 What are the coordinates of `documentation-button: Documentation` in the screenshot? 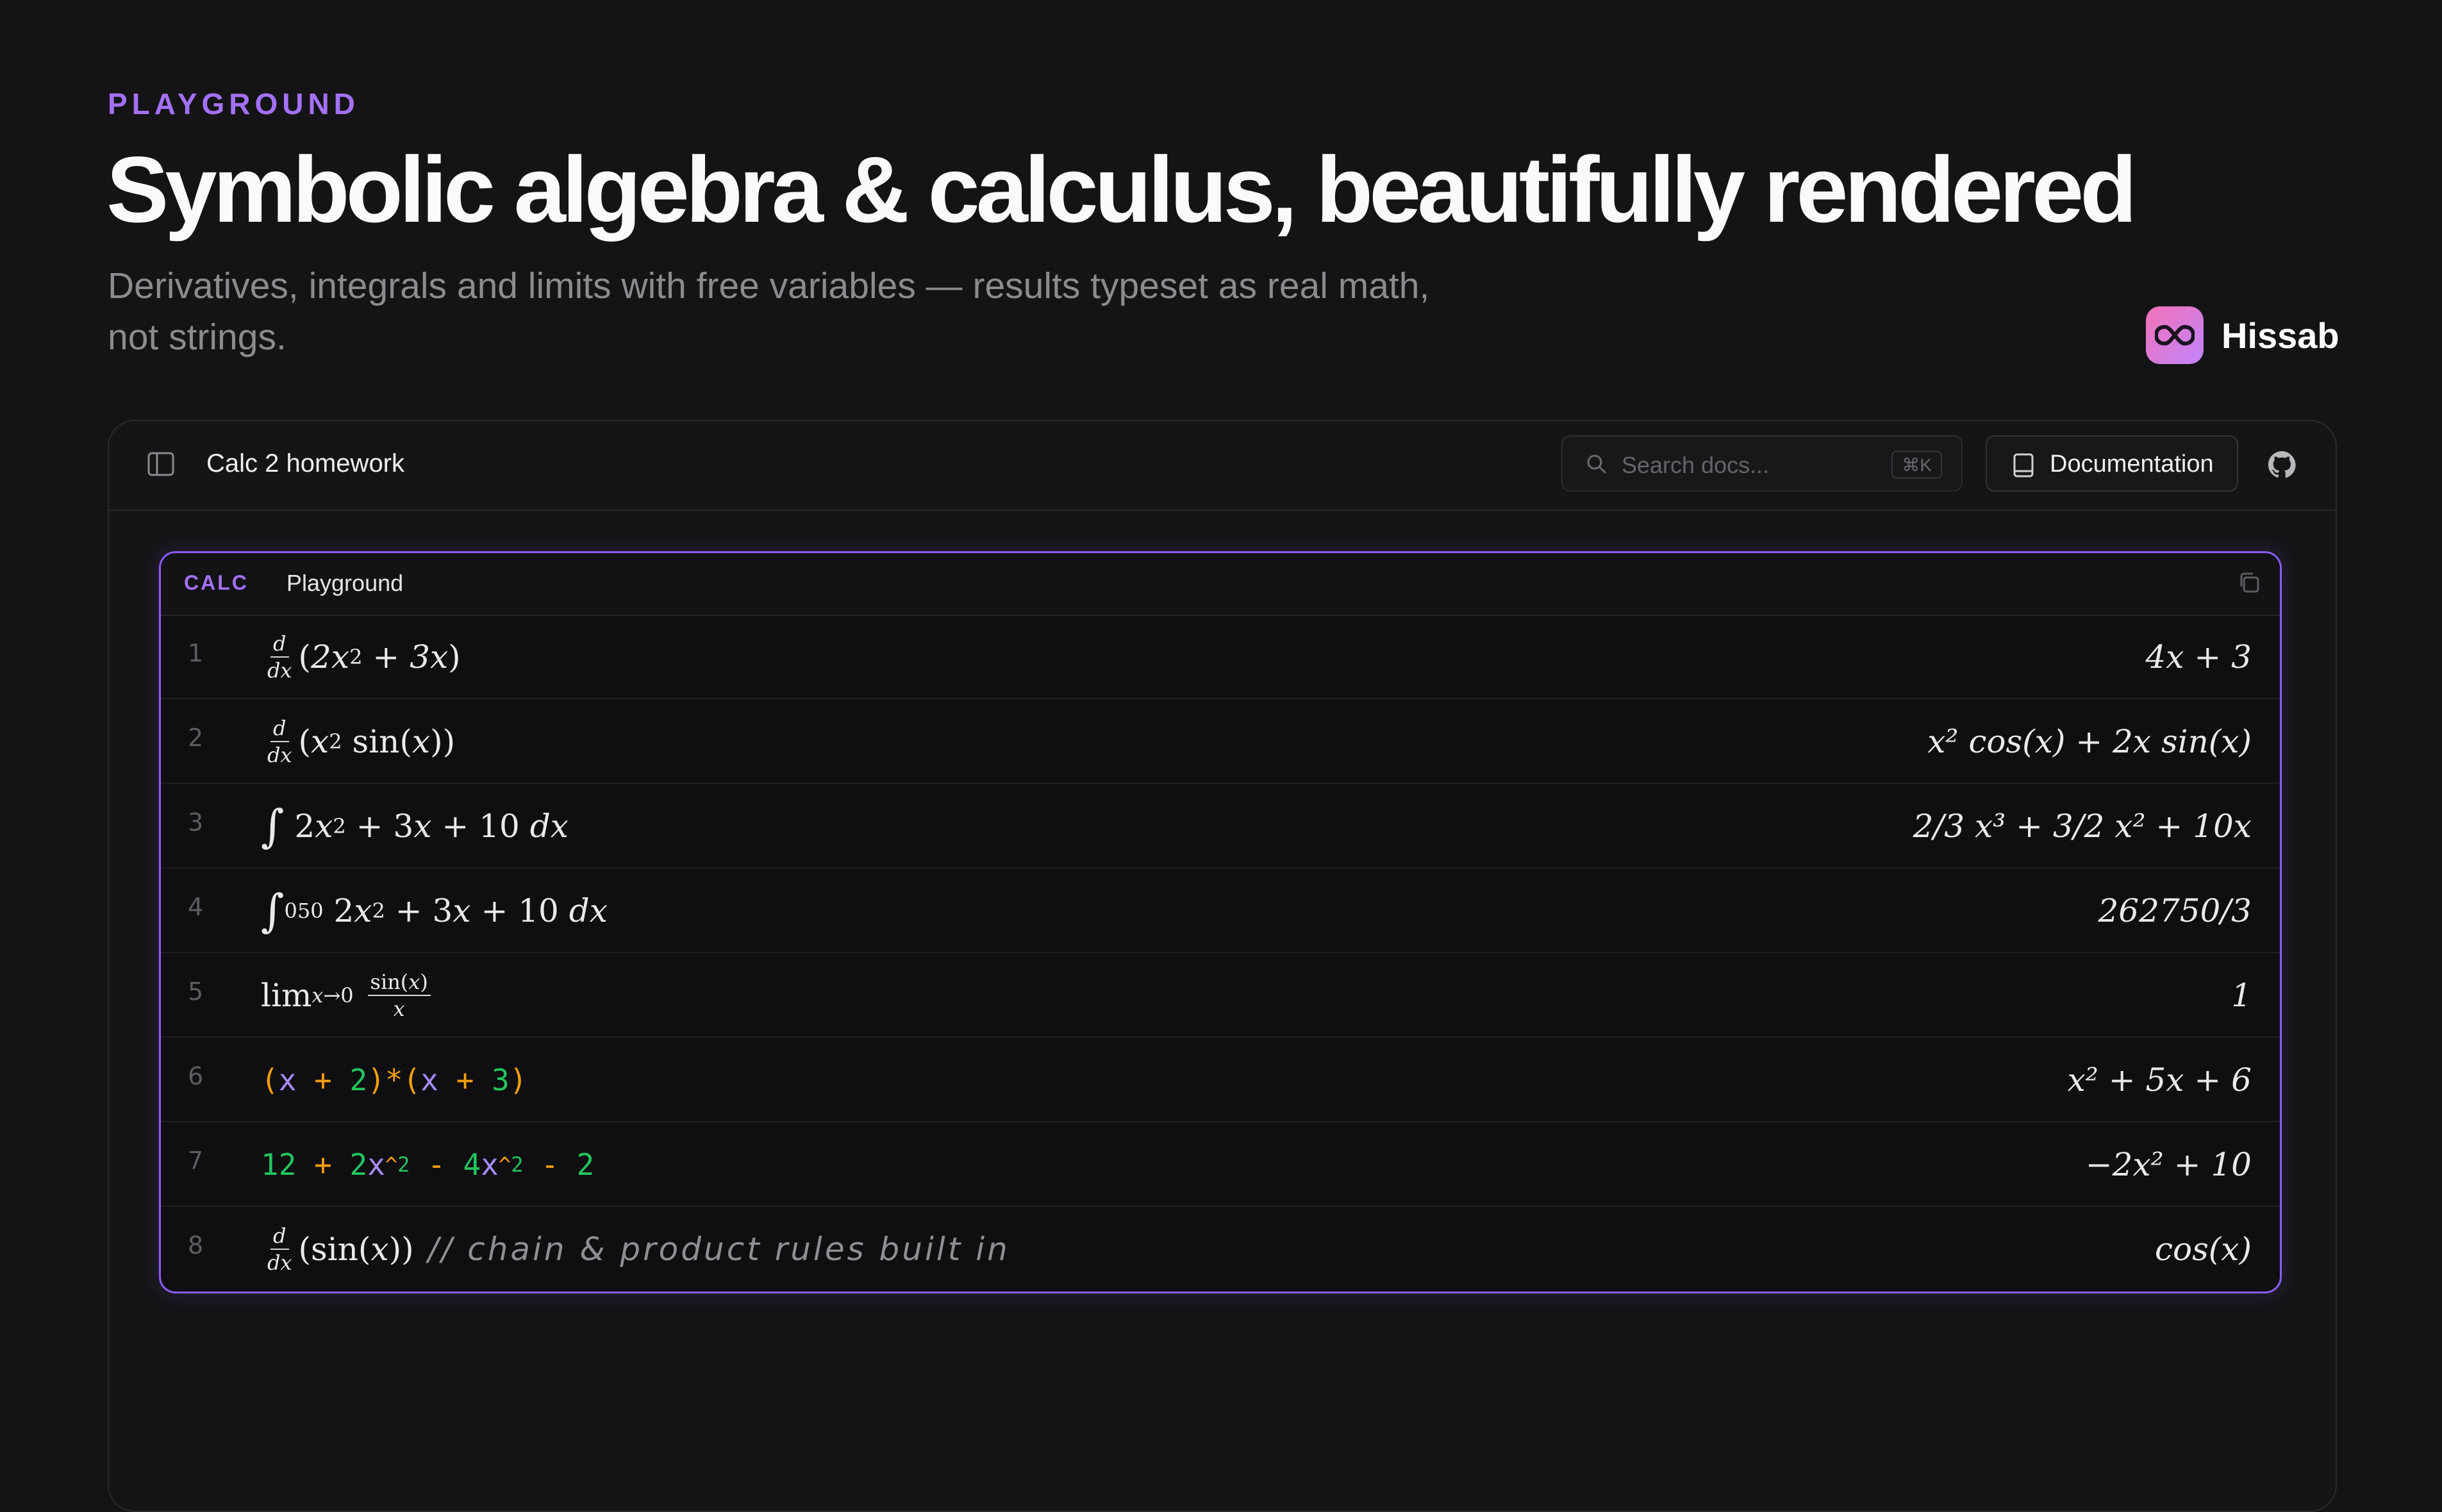 It's located at (2112, 463).